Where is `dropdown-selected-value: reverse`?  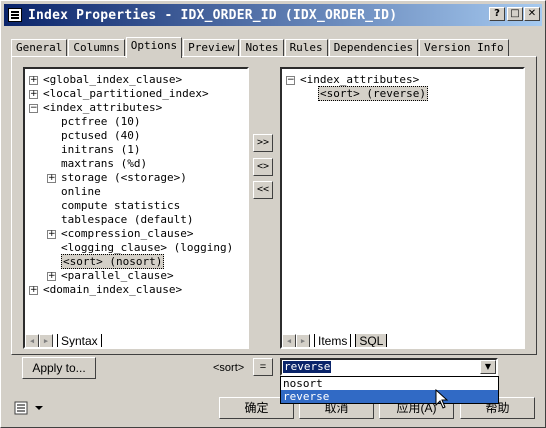 dropdown-selected-value: reverse is located at coordinates (307, 366).